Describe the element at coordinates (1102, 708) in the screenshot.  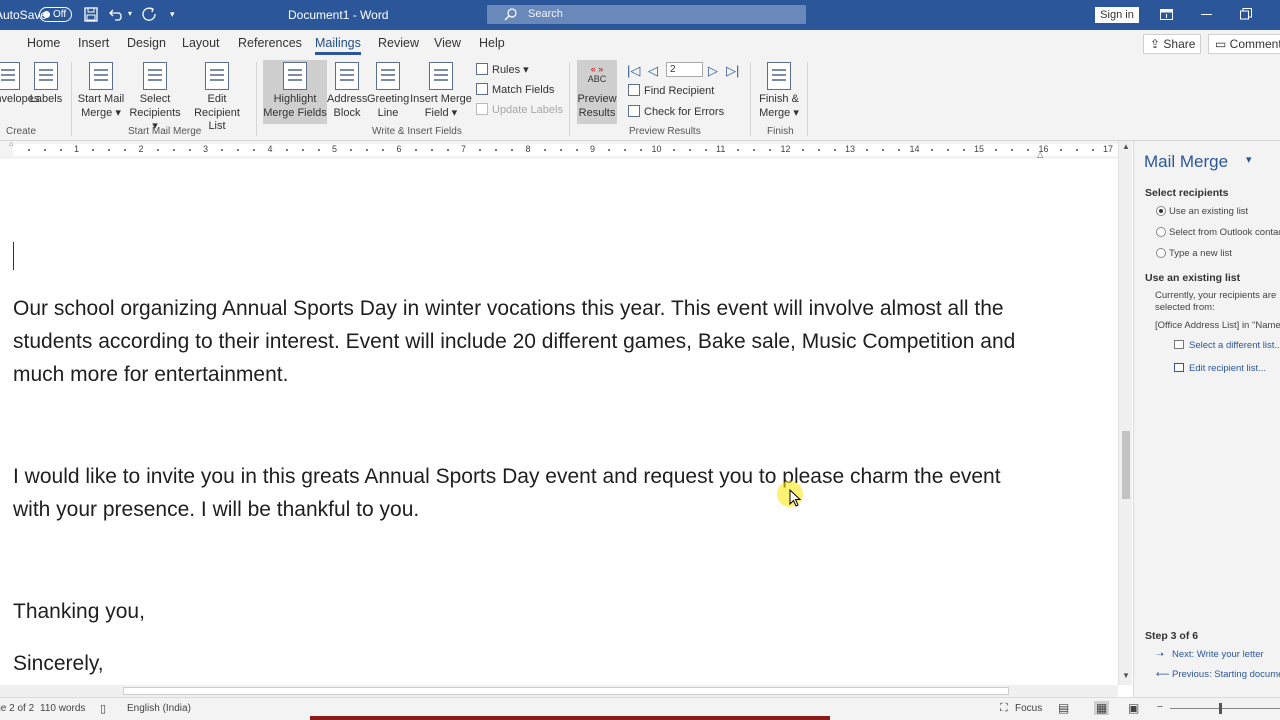
I see `print-layout-icon: ▦` at that location.